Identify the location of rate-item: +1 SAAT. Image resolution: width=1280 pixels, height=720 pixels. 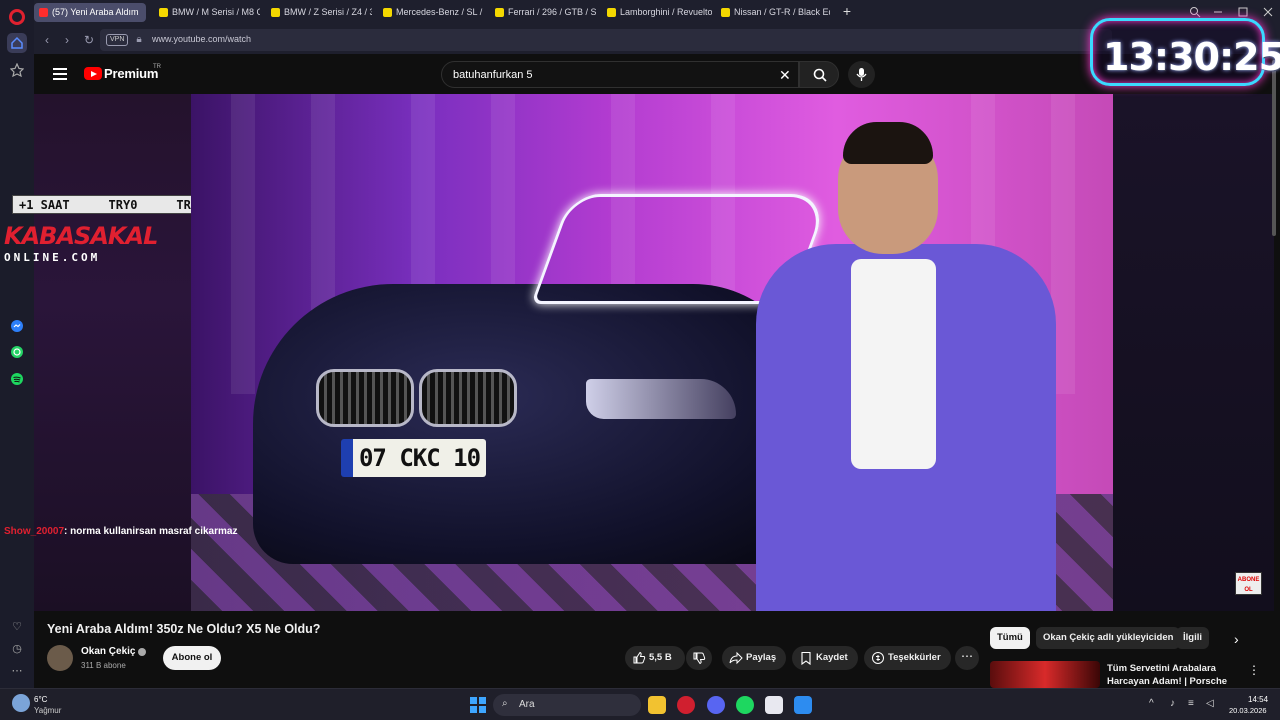
(44, 205).